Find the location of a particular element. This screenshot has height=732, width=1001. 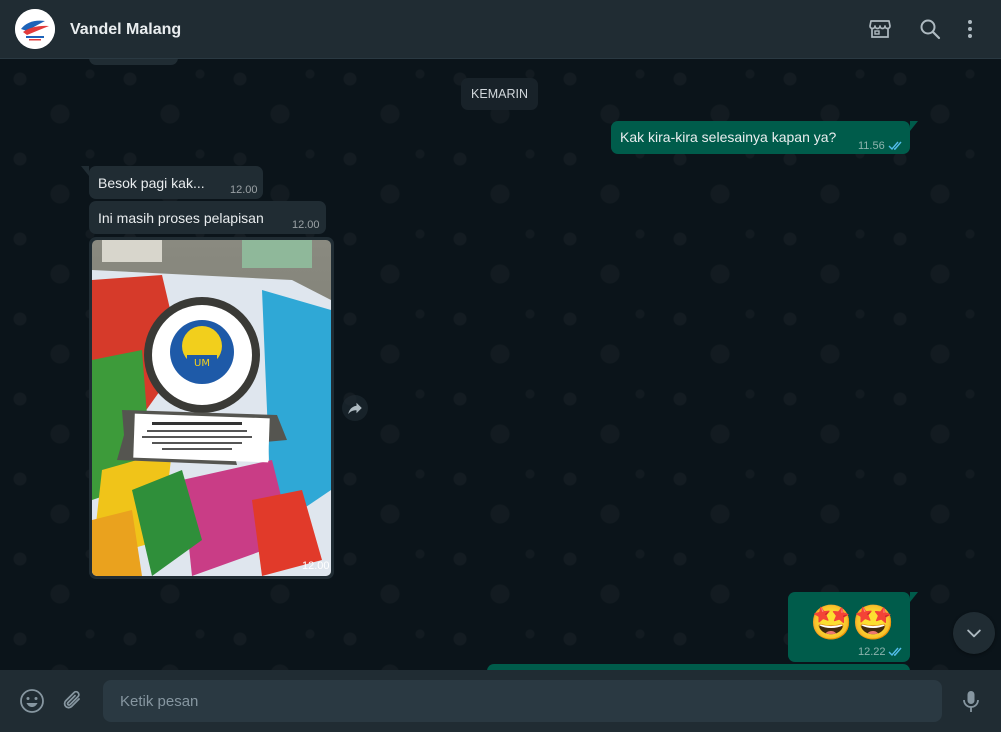

message-time: 11.56 is located at coordinates (871, 146).